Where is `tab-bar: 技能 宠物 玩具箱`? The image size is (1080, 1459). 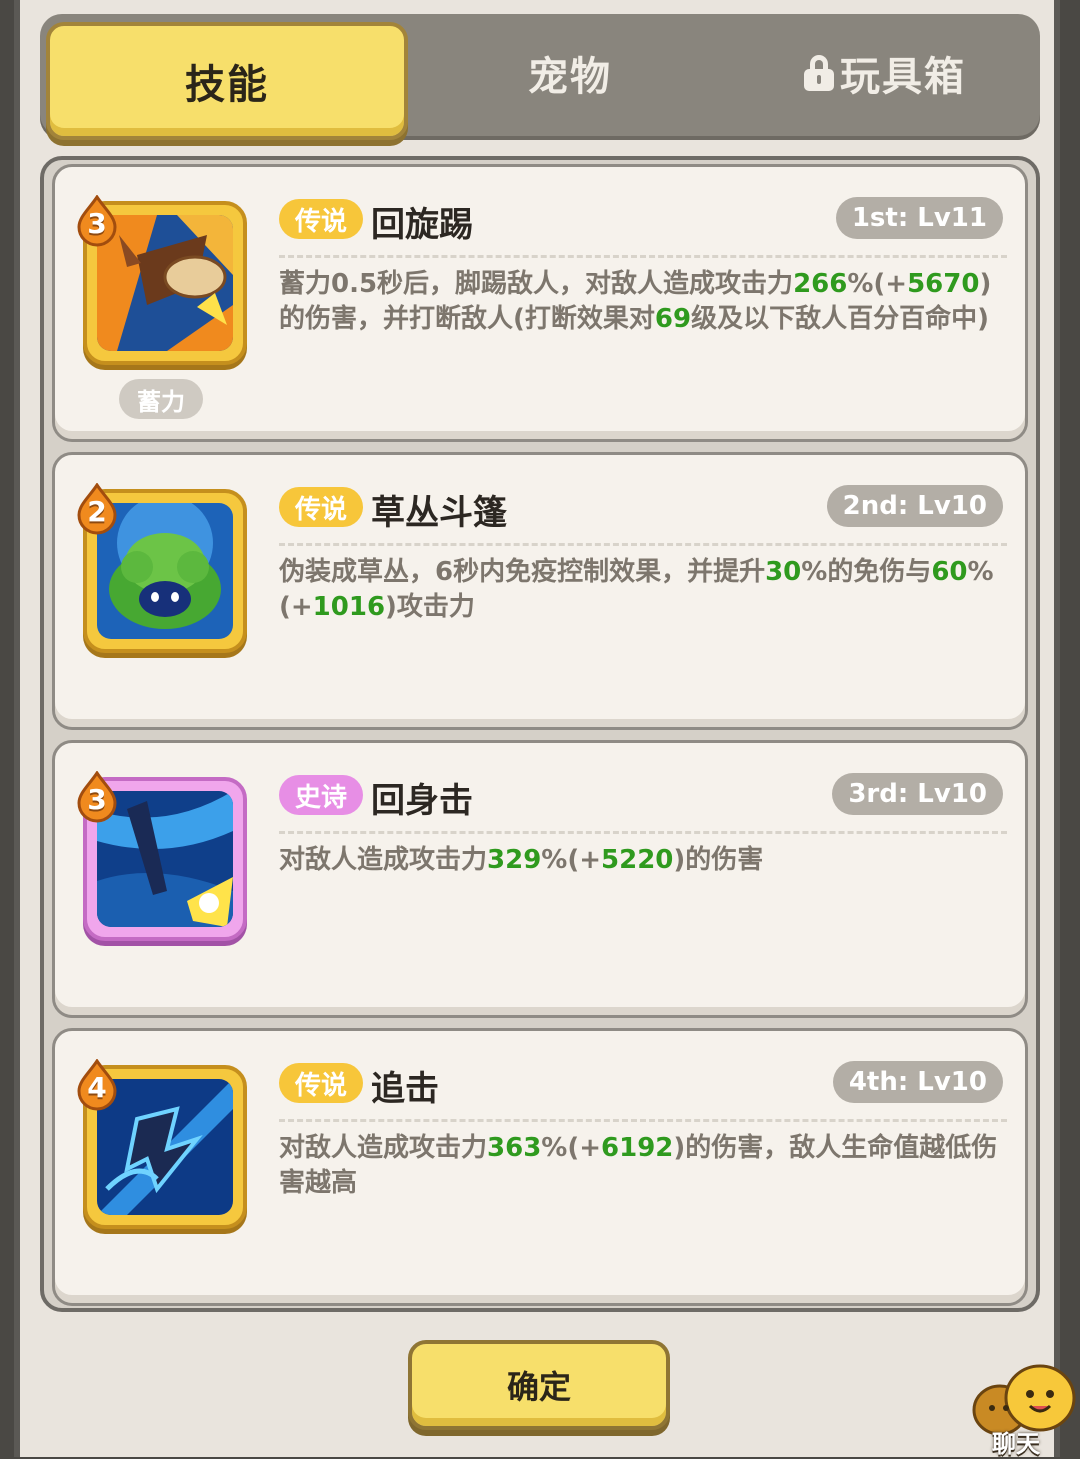
tab-bar: 技能 宠物 玩具箱 is located at coordinates (540, 77).